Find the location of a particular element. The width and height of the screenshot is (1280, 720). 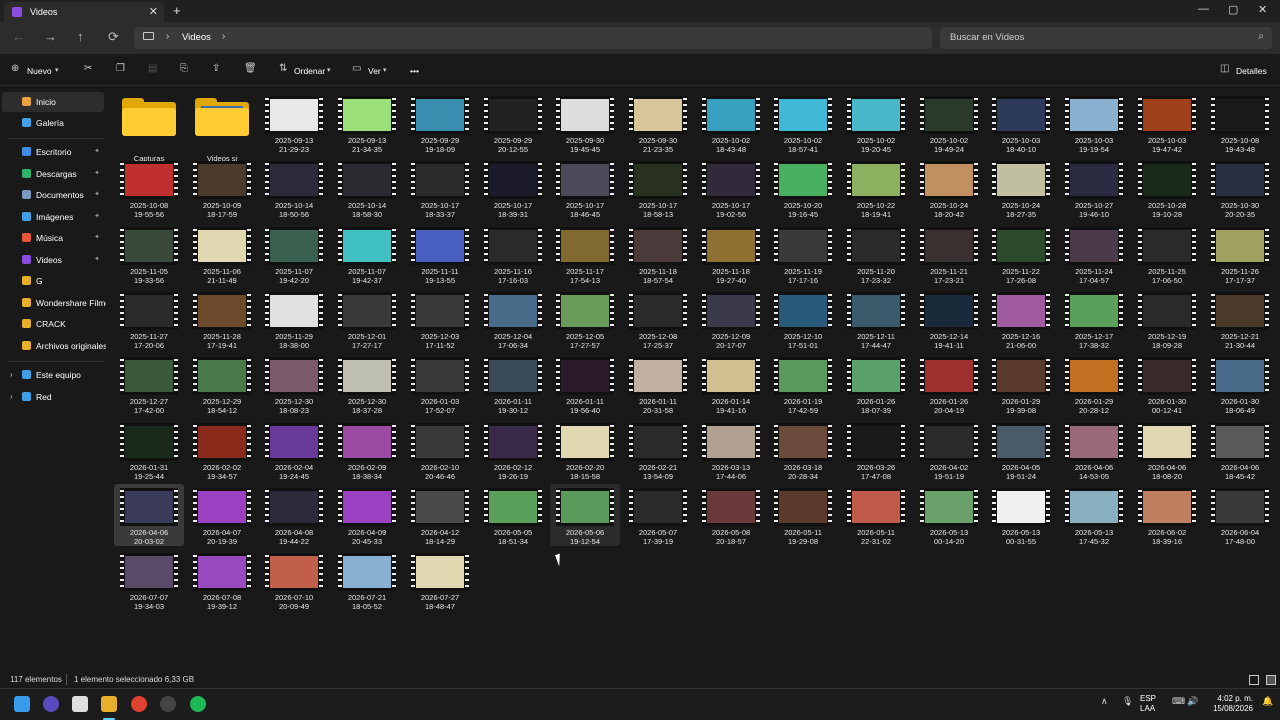

details-button: Detalles is located at coordinates (1251, 71).